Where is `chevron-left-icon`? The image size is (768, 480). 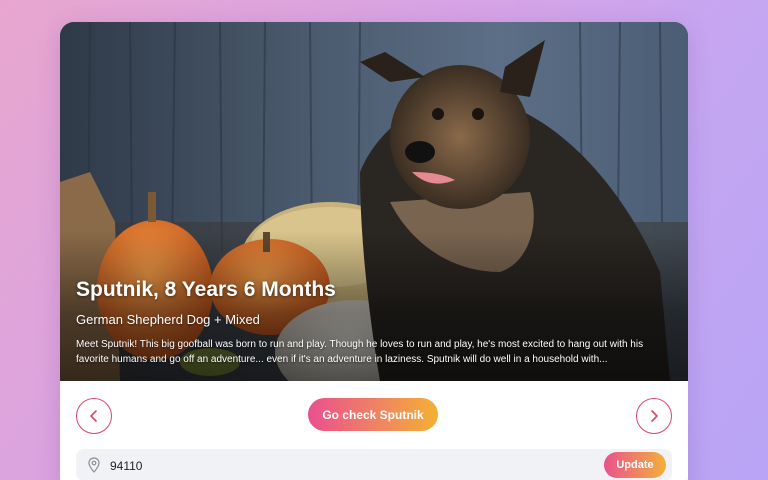
chevron-left-icon is located at coordinates (93, 416).